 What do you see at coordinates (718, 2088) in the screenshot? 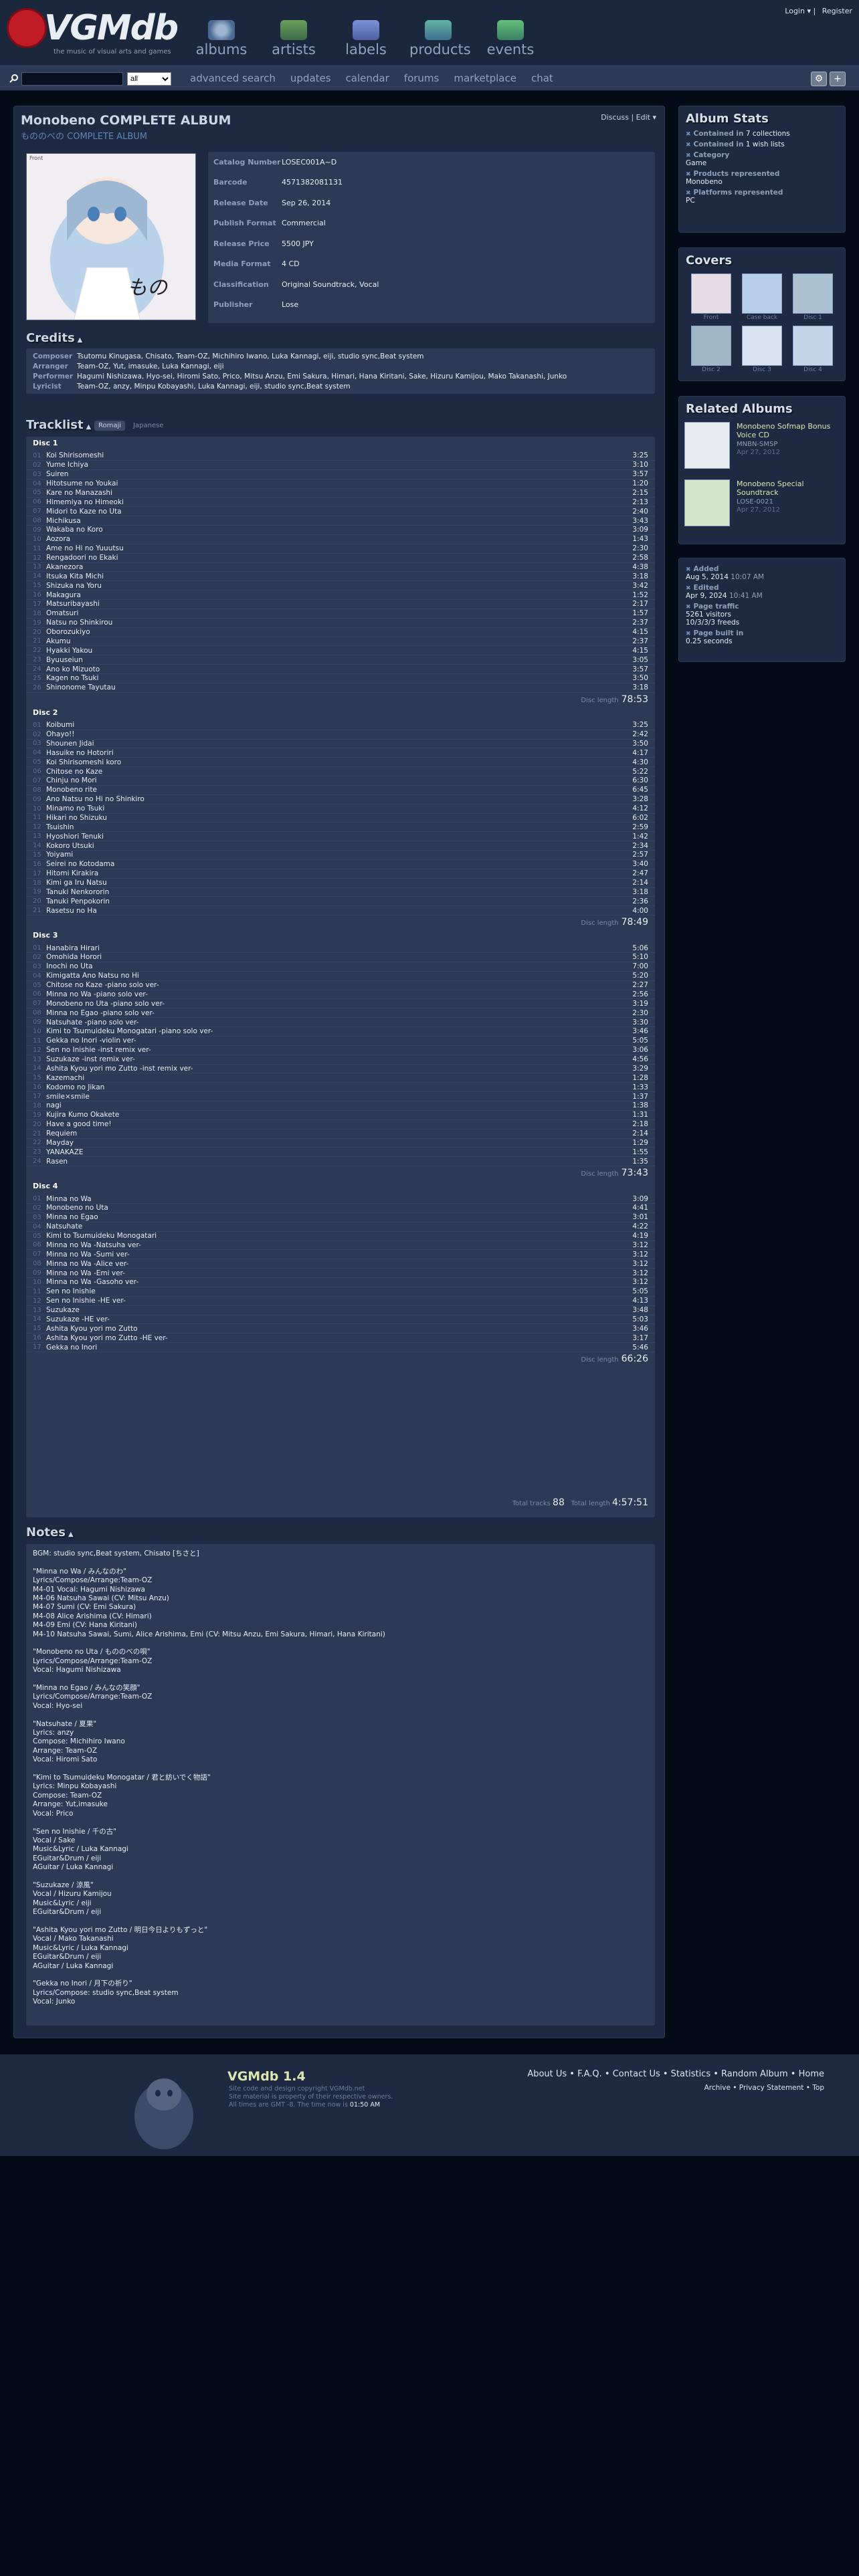
I see `archive-link: Archive` at bounding box center [718, 2088].